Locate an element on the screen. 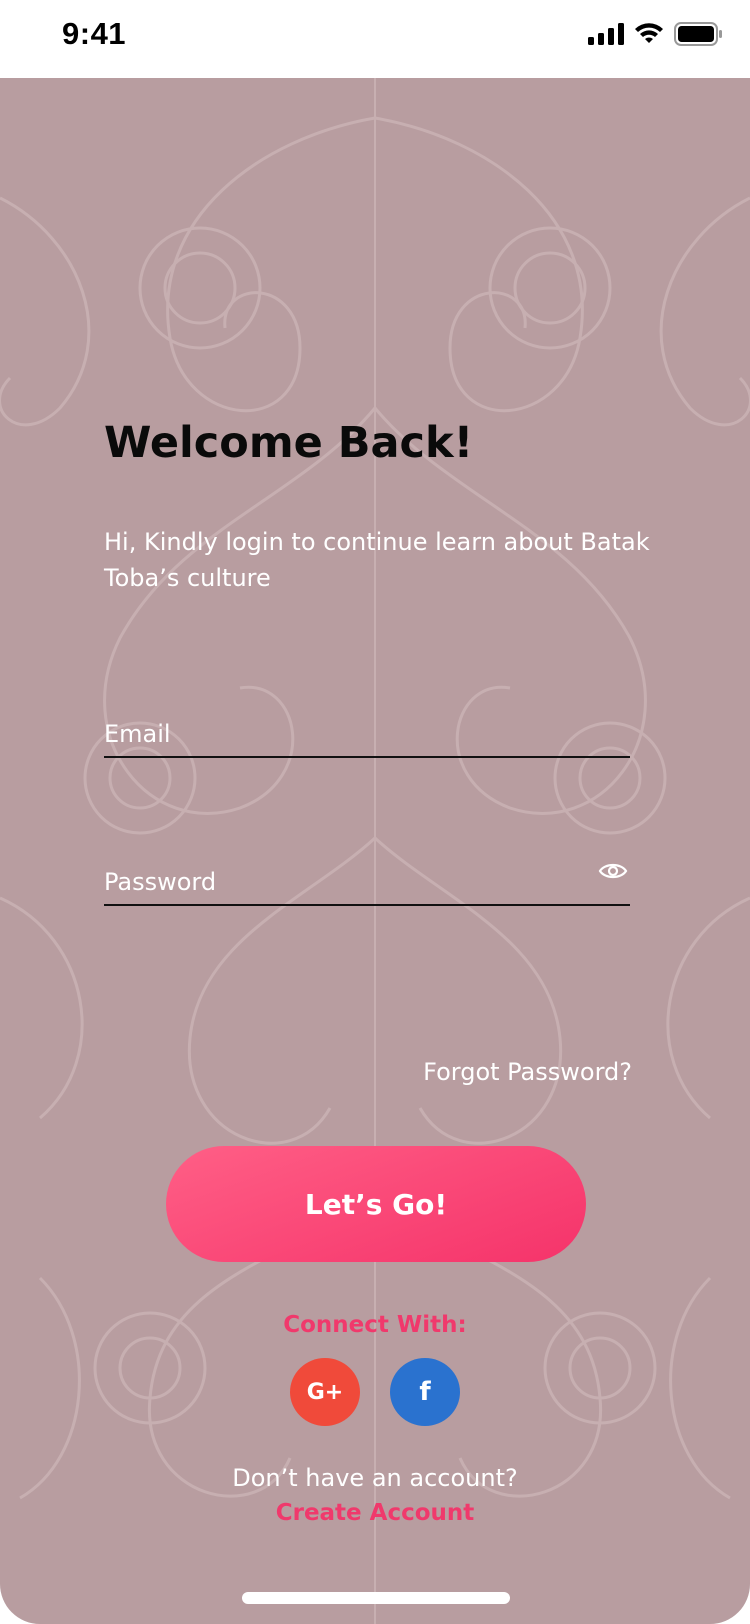 The height and width of the screenshot is (1624, 750). email-field-container is located at coordinates (367, 724).